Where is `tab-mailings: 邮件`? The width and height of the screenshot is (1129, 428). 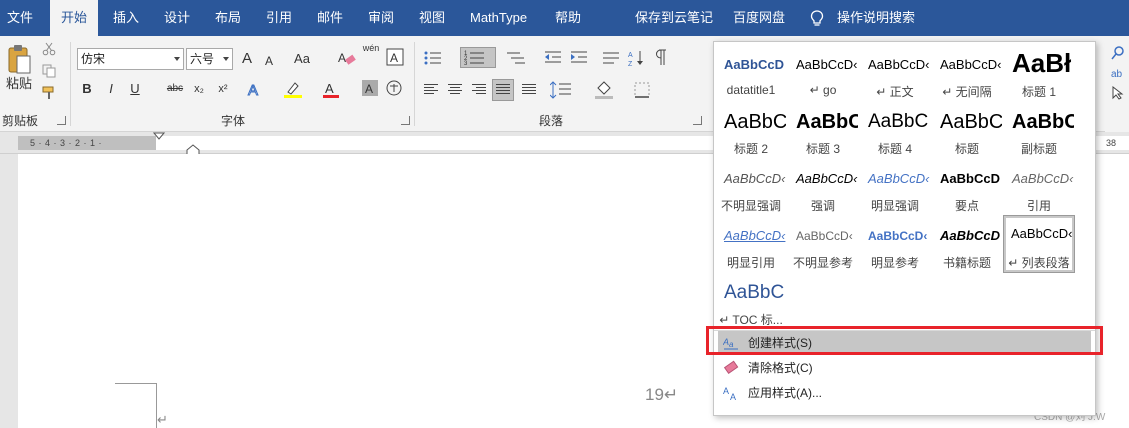 tab-mailings: 邮件 is located at coordinates (330, 18).